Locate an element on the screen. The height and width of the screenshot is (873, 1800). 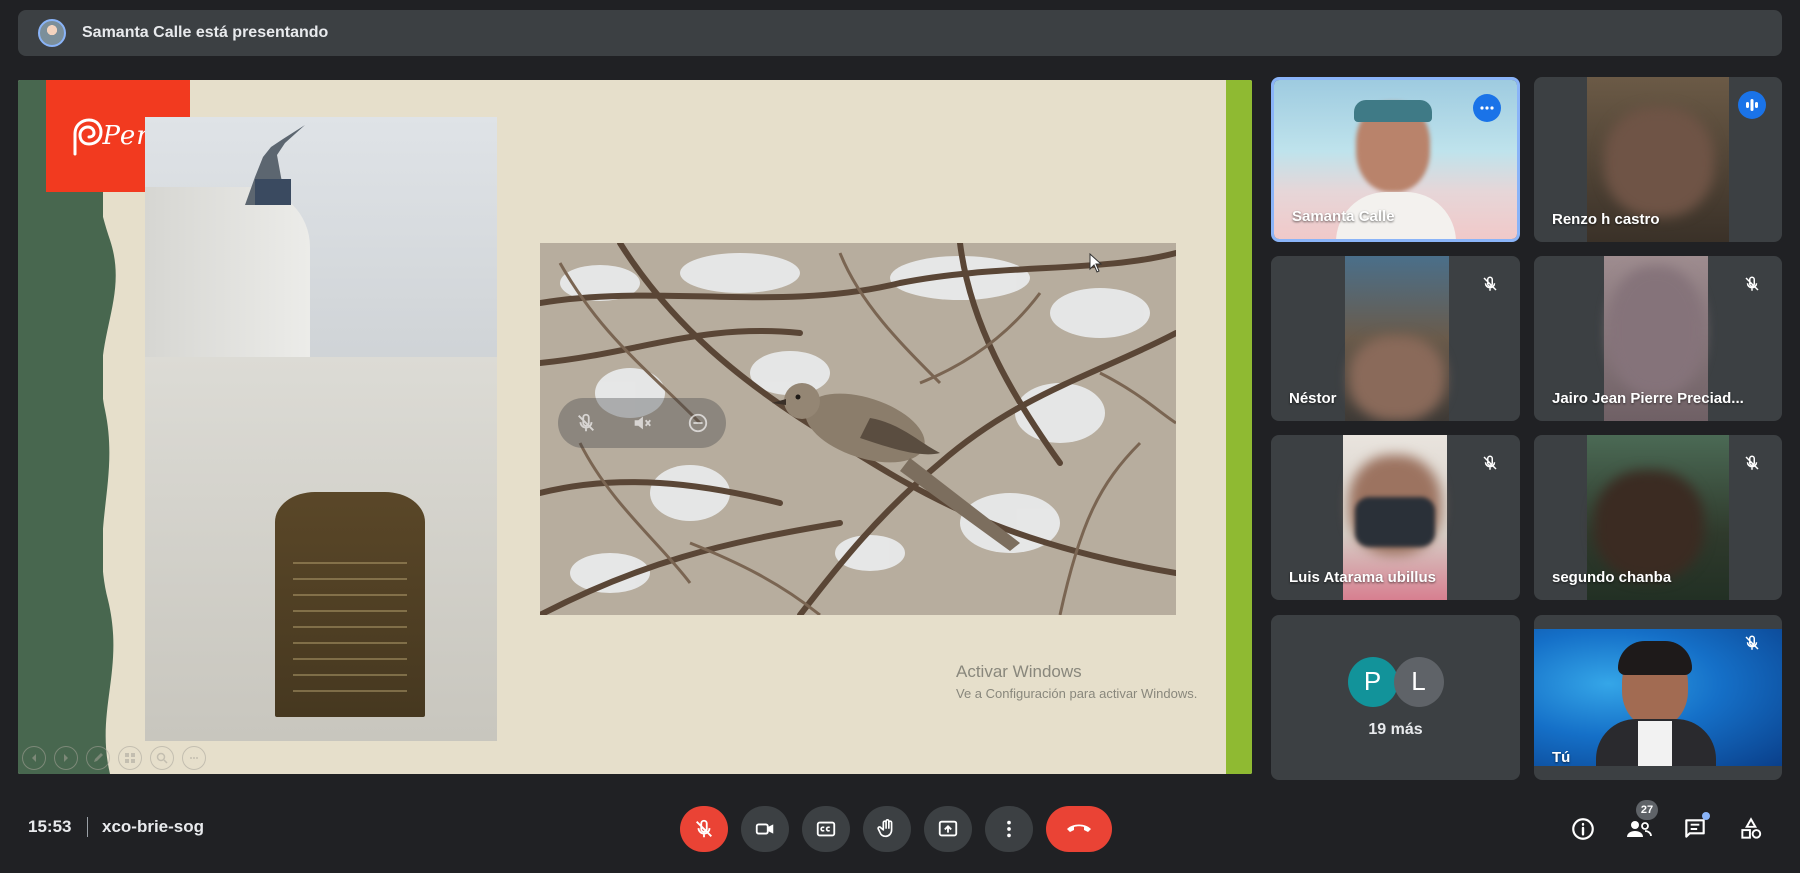
zoom-icon is located at coordinates (162, 758).